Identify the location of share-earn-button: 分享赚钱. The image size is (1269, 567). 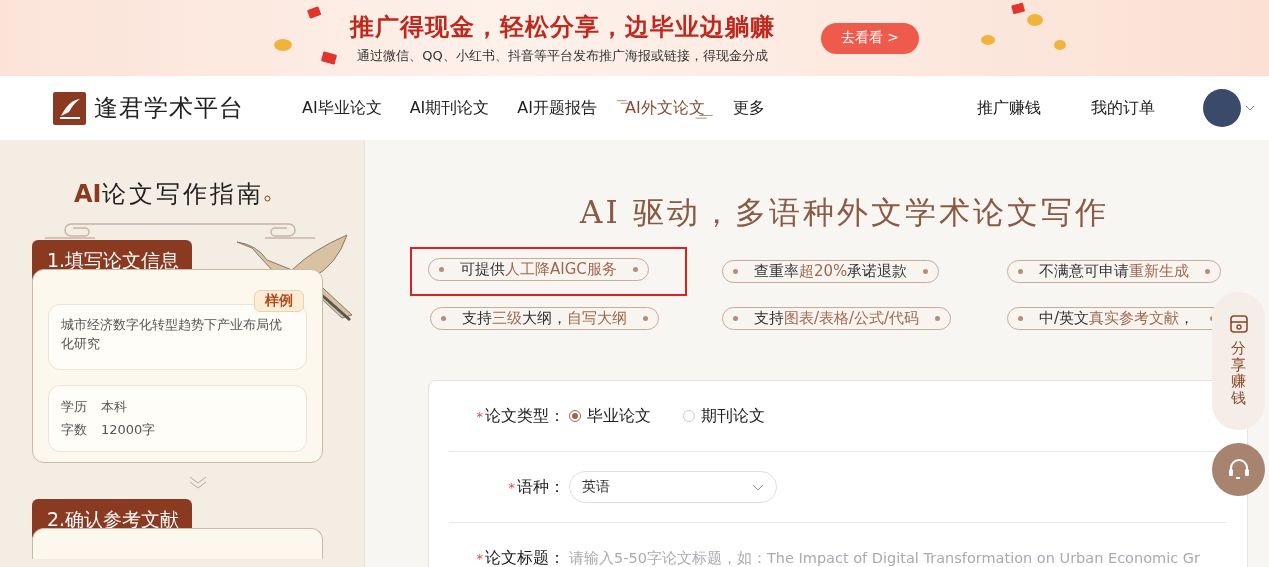
(1238, 361).